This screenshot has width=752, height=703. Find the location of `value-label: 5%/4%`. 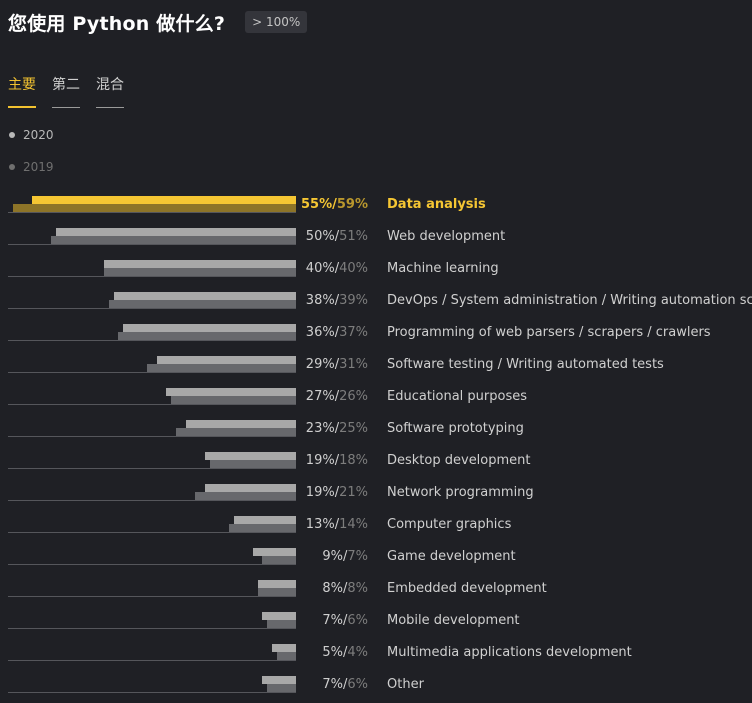

value-label: 5%/4% is located at coordinates (329, 652).